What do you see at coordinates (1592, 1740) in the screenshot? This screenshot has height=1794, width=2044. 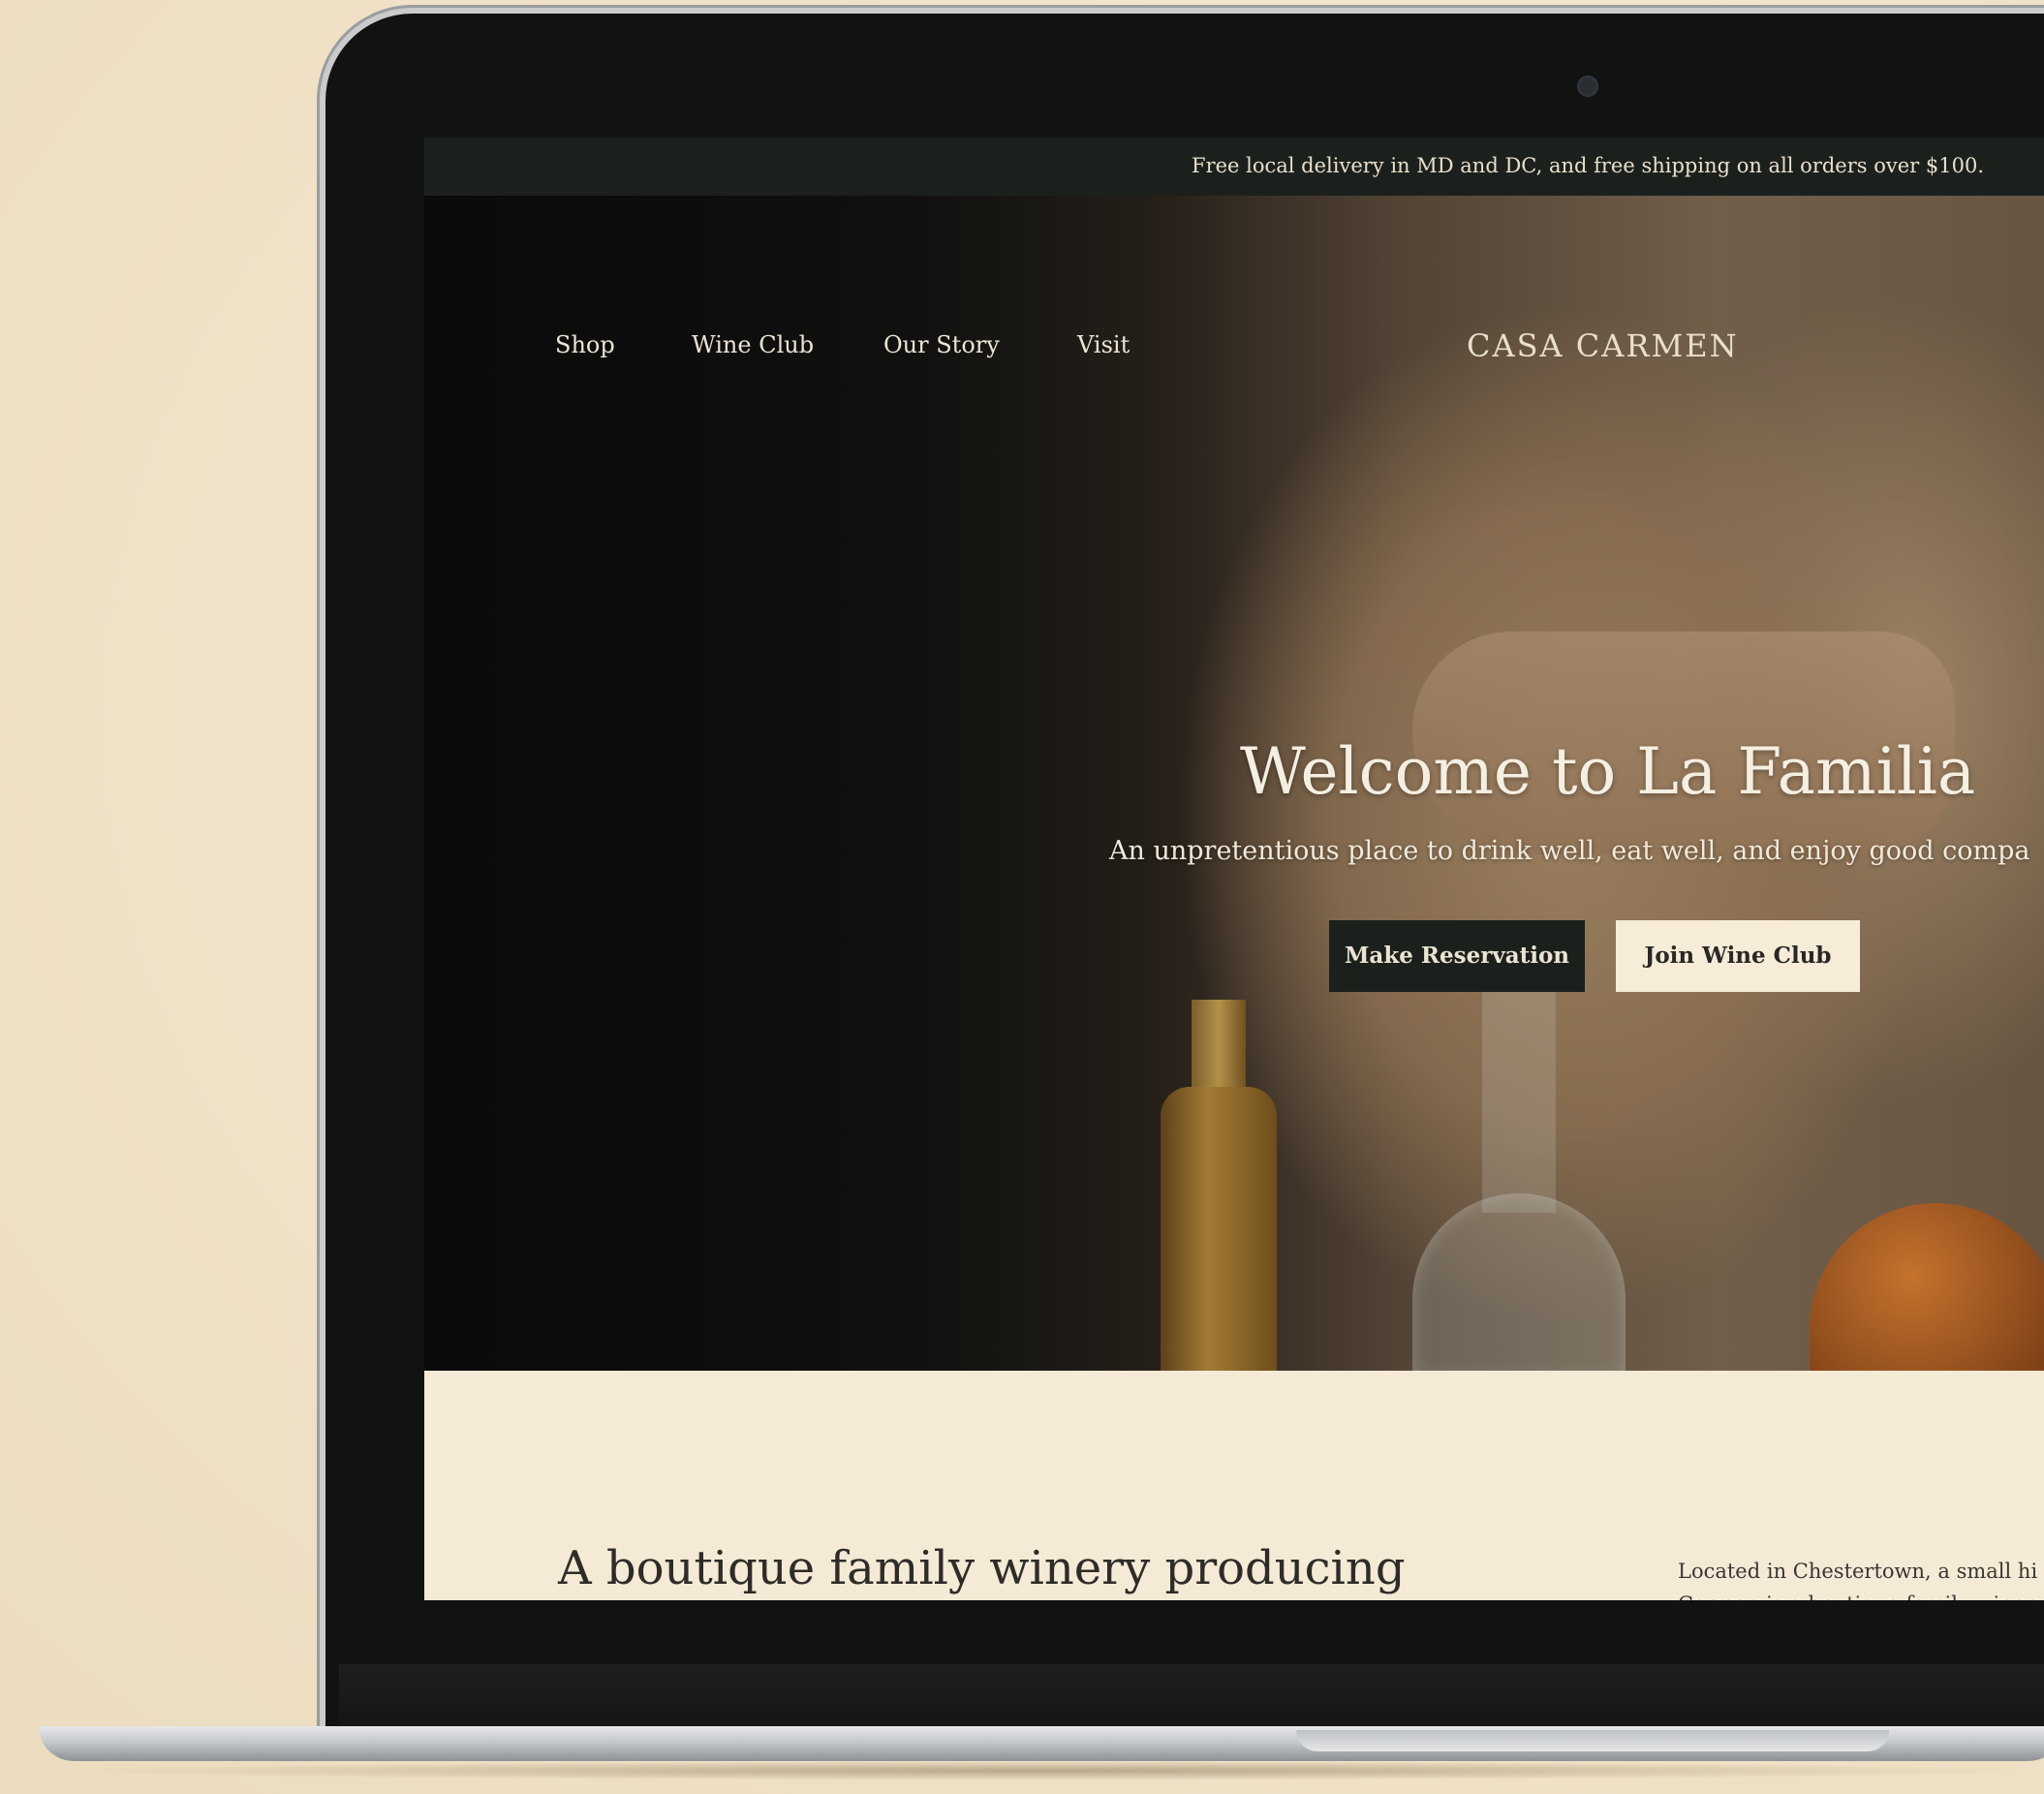 I see `laptop-opening-notch` at bounding box center [1592, 1740].